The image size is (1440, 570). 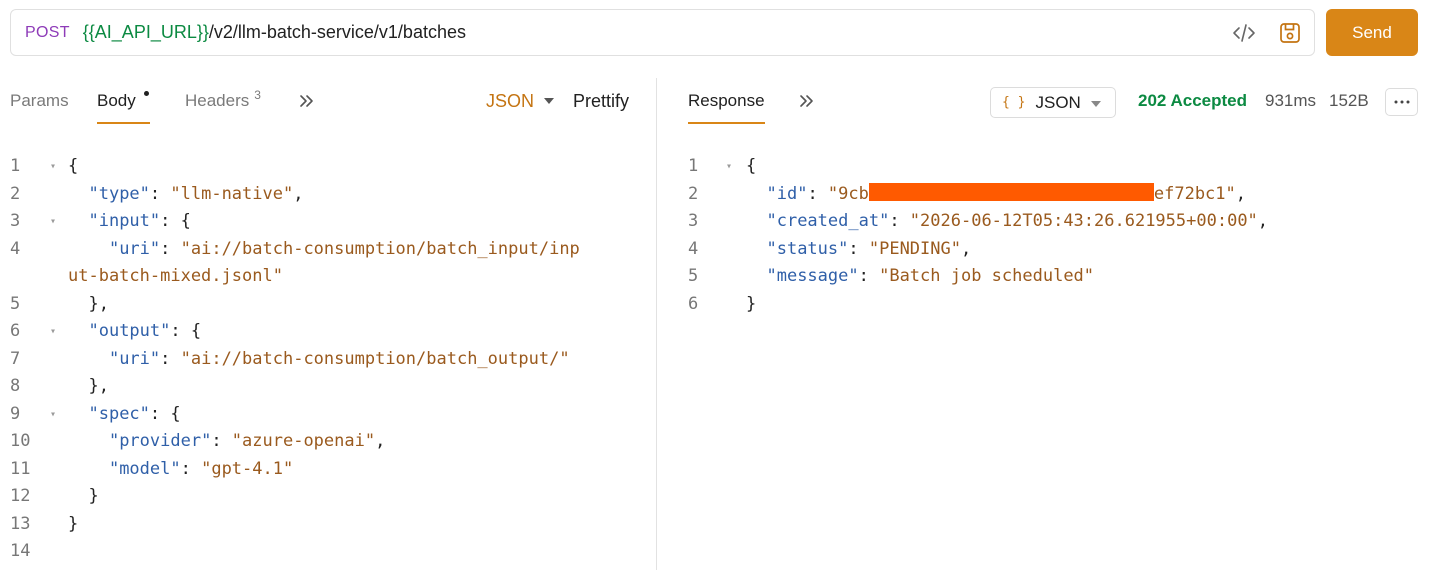 What do you see at coordinates (47, 33) in the screenshot?
I see `http-method: POST` at bounding box center [47, 33].